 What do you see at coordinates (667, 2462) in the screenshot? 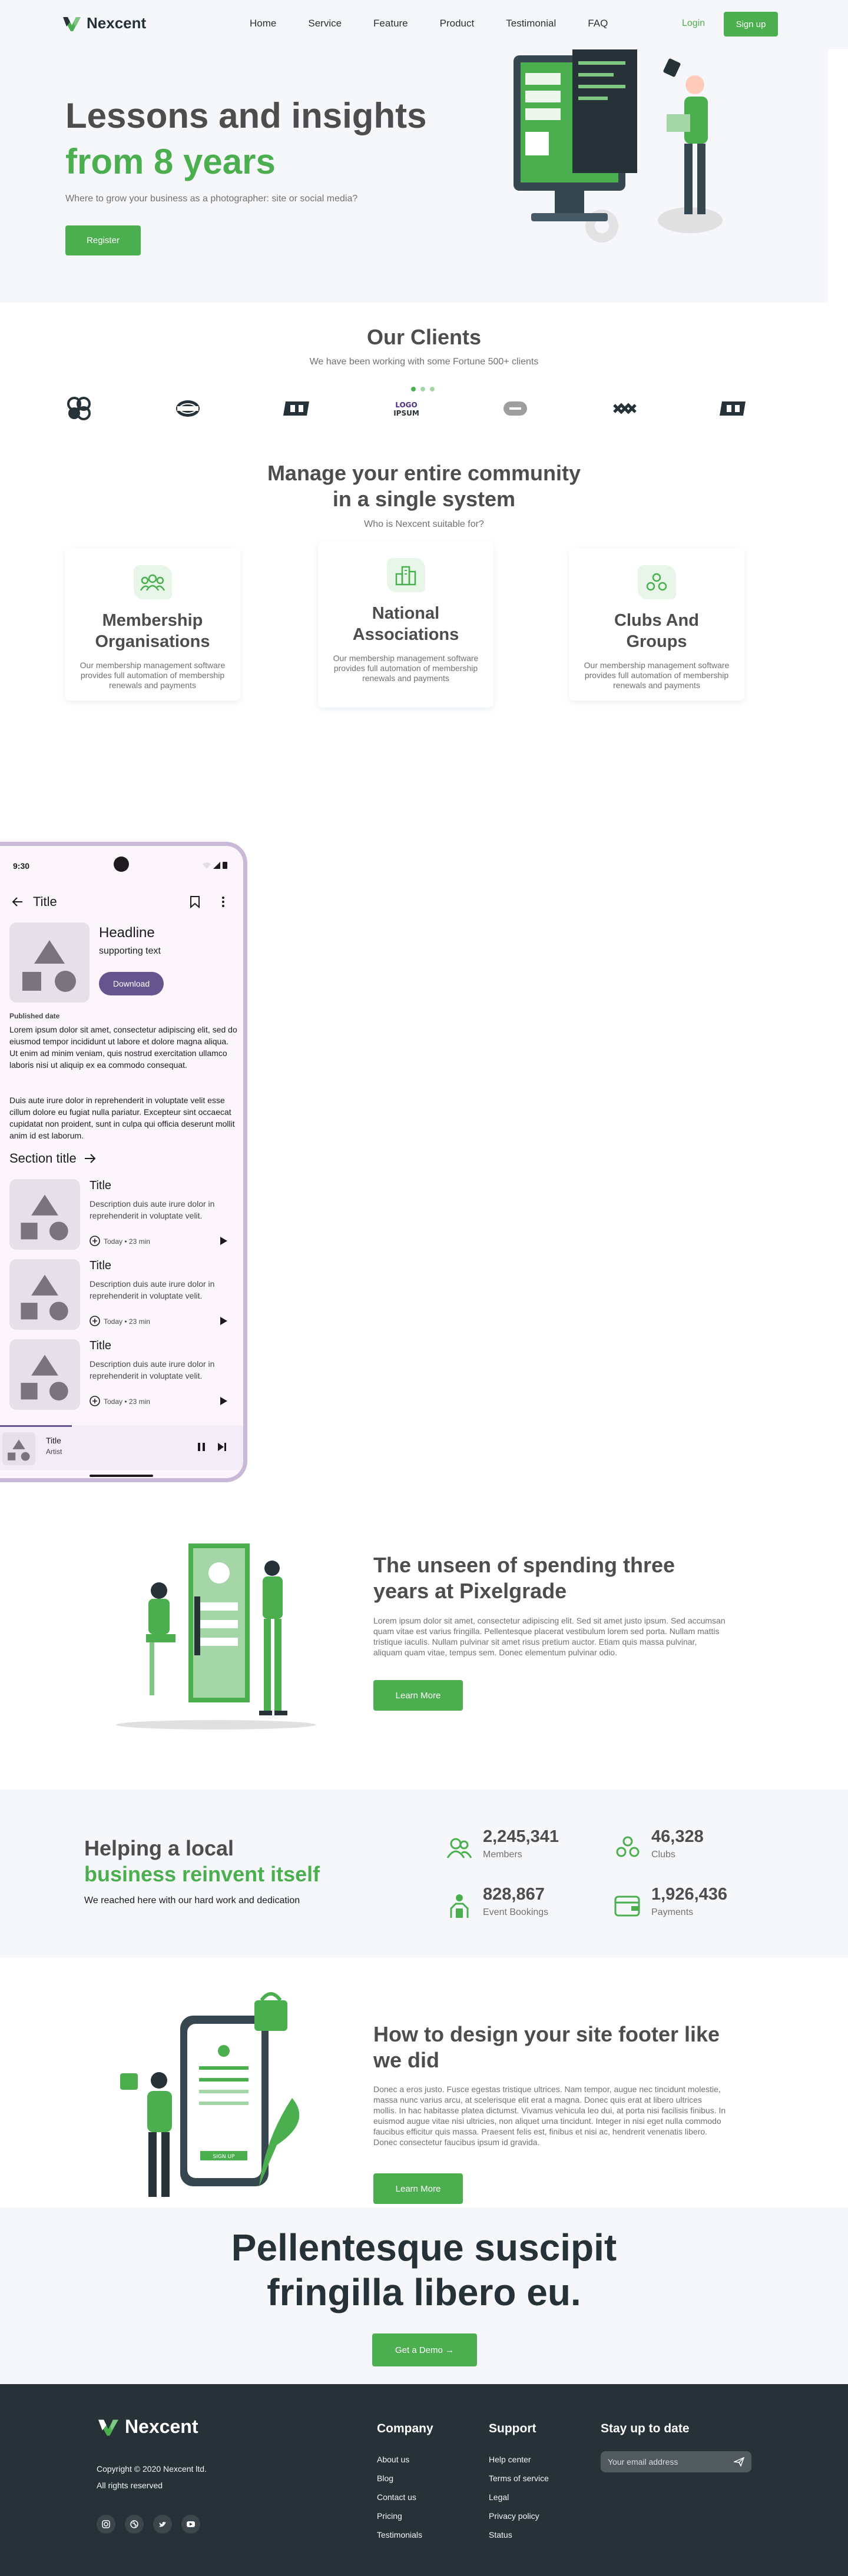
I see `email-input` at bounding box center [667, 2462].